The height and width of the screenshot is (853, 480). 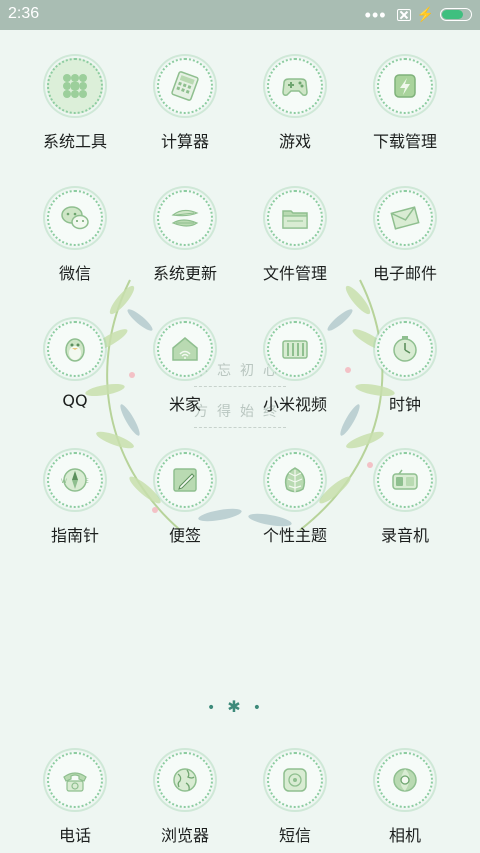 What do you see at coordinates (185, 480) in the screenshot?
I see `notes-icon` at bounding box center [185, 480].